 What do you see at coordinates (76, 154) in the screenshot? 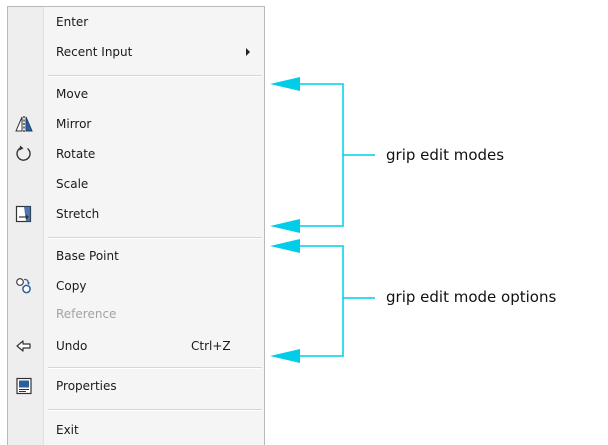
I see `menu-item-label: Rotate` at bounding box center [76, 154].